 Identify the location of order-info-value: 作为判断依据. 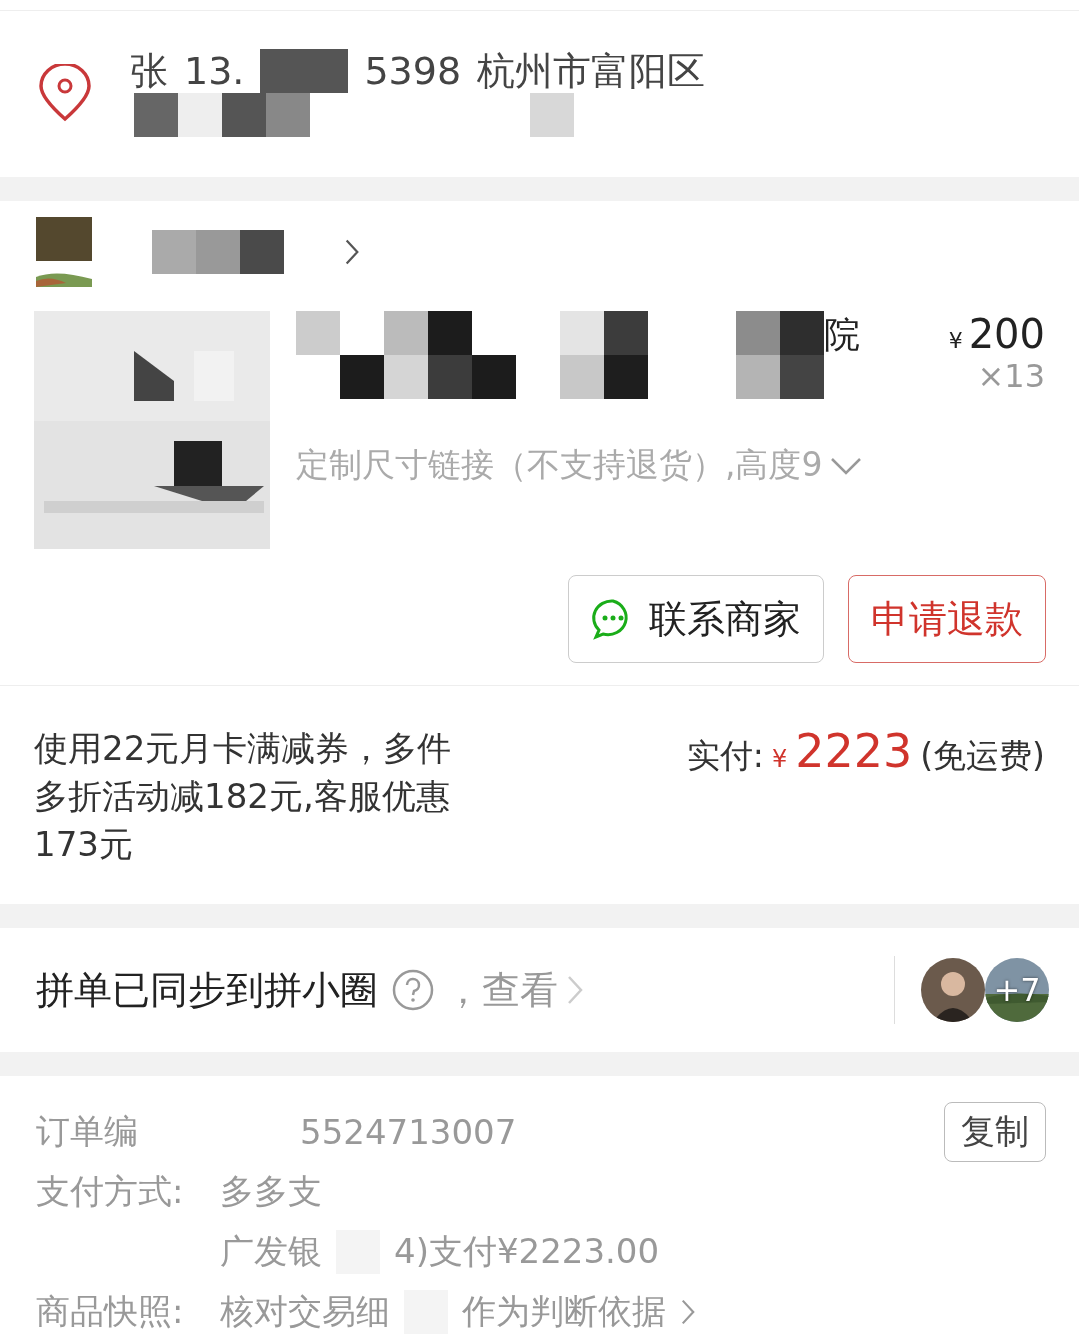
(564, 1311).